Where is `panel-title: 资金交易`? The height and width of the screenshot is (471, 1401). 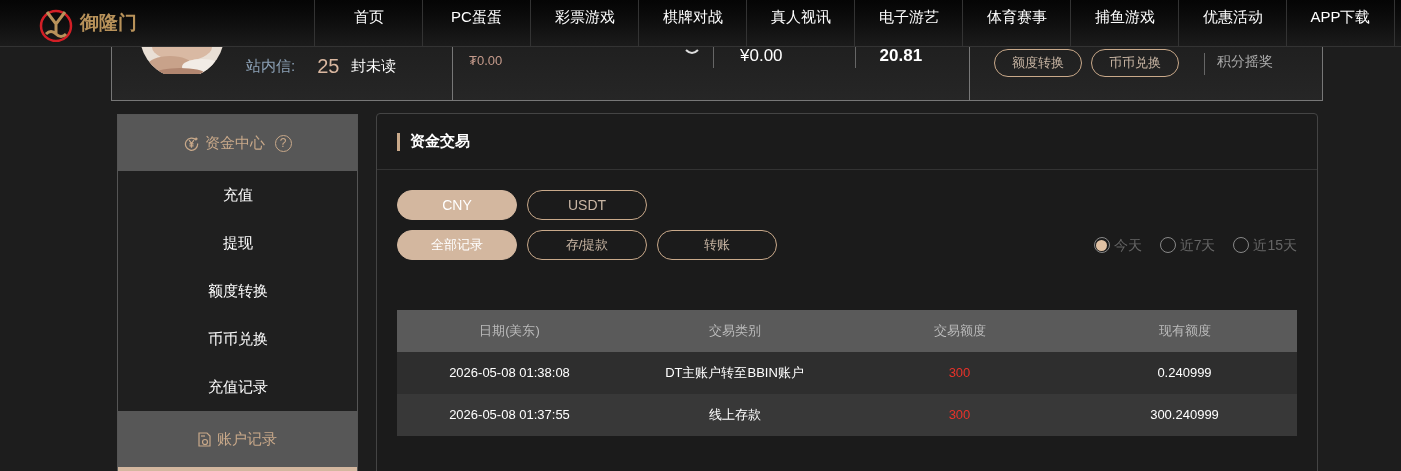 panel-title: 资金交易 is located at coordinates (440, 141).